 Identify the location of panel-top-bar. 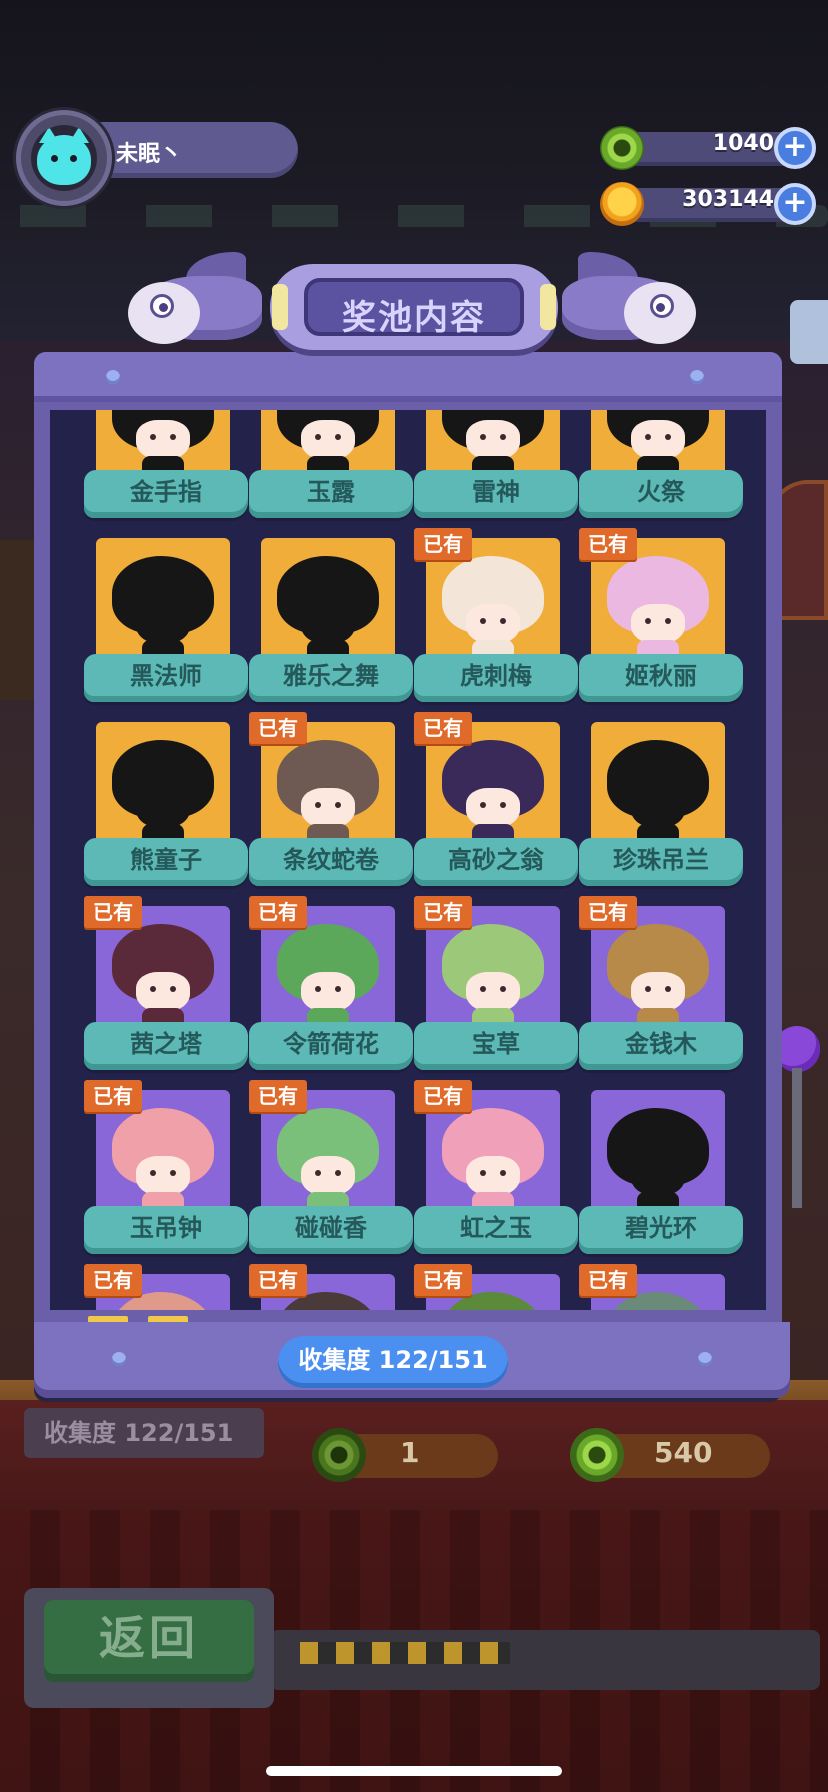
(408, 377).